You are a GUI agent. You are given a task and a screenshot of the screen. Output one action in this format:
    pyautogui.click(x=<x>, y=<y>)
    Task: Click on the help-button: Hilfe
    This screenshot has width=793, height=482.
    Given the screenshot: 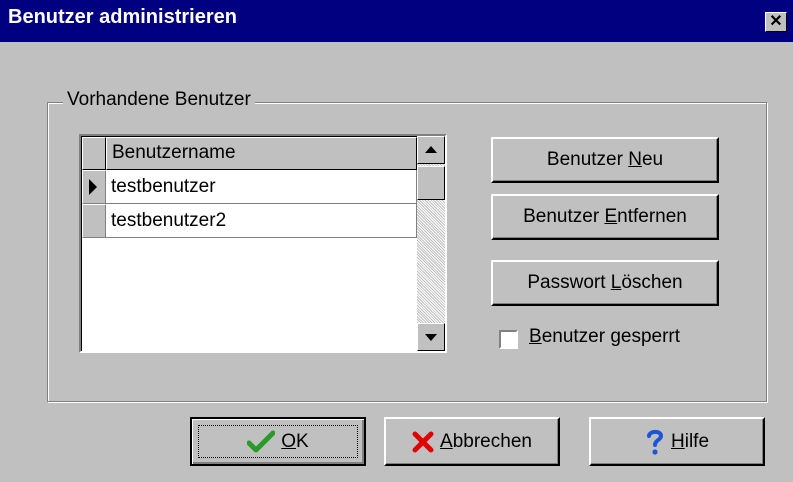 What is the action you would take?
    pyautogui.click(x=677, y=441)
    